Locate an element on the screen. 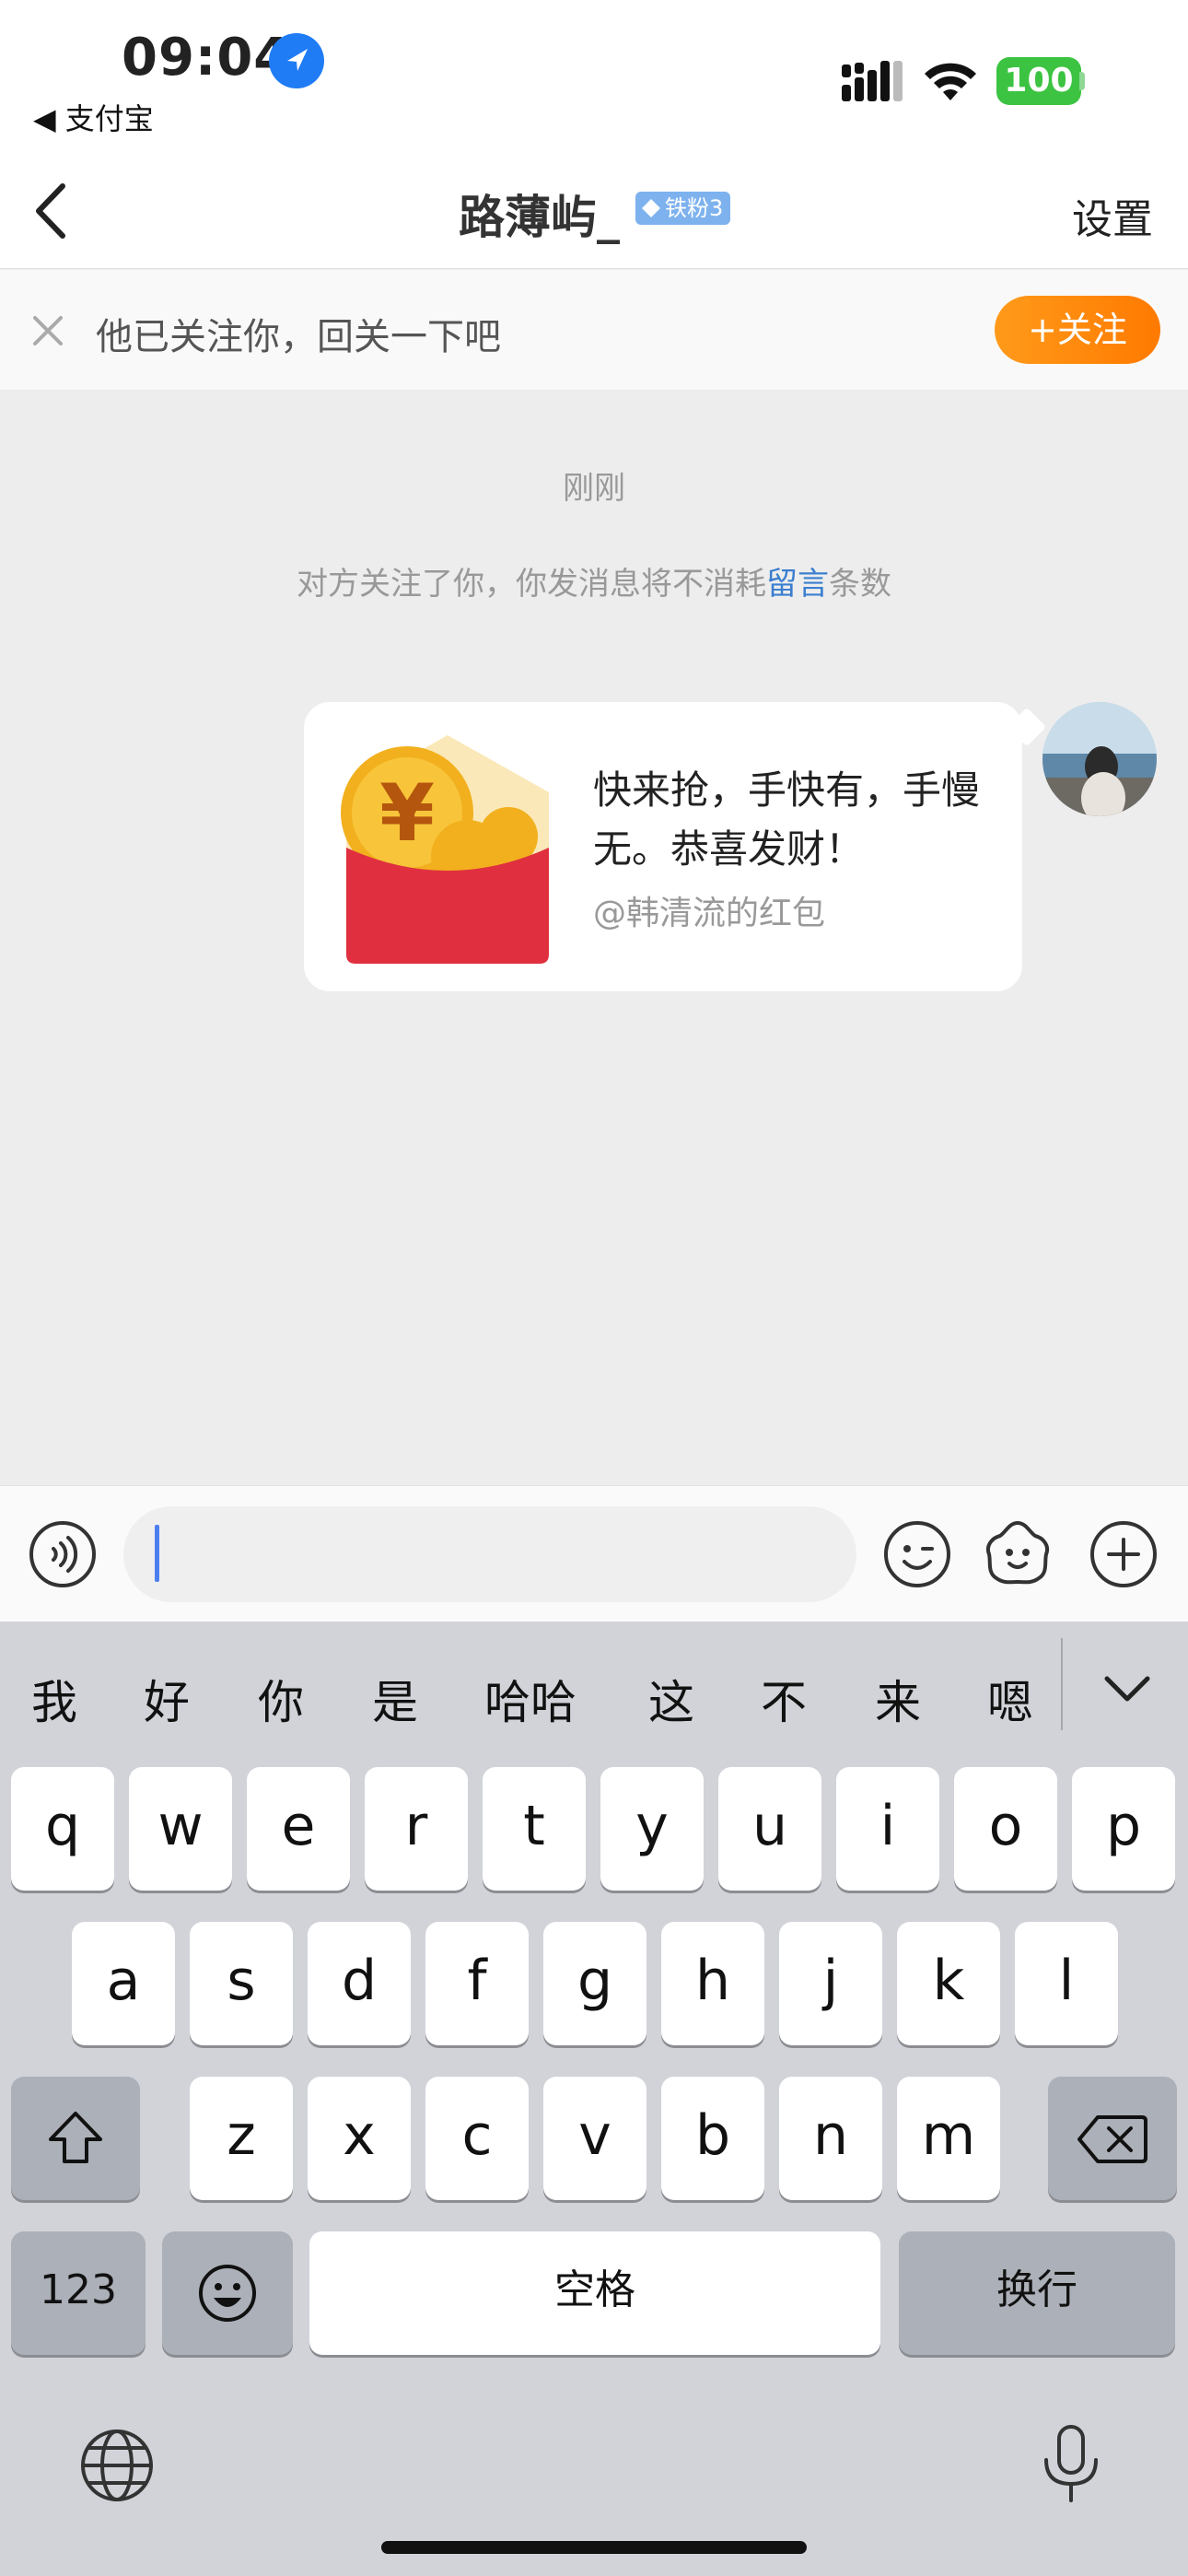 This screenshot has width=1188, height=2576. key-s: s is located at coordinates (242, 1983).